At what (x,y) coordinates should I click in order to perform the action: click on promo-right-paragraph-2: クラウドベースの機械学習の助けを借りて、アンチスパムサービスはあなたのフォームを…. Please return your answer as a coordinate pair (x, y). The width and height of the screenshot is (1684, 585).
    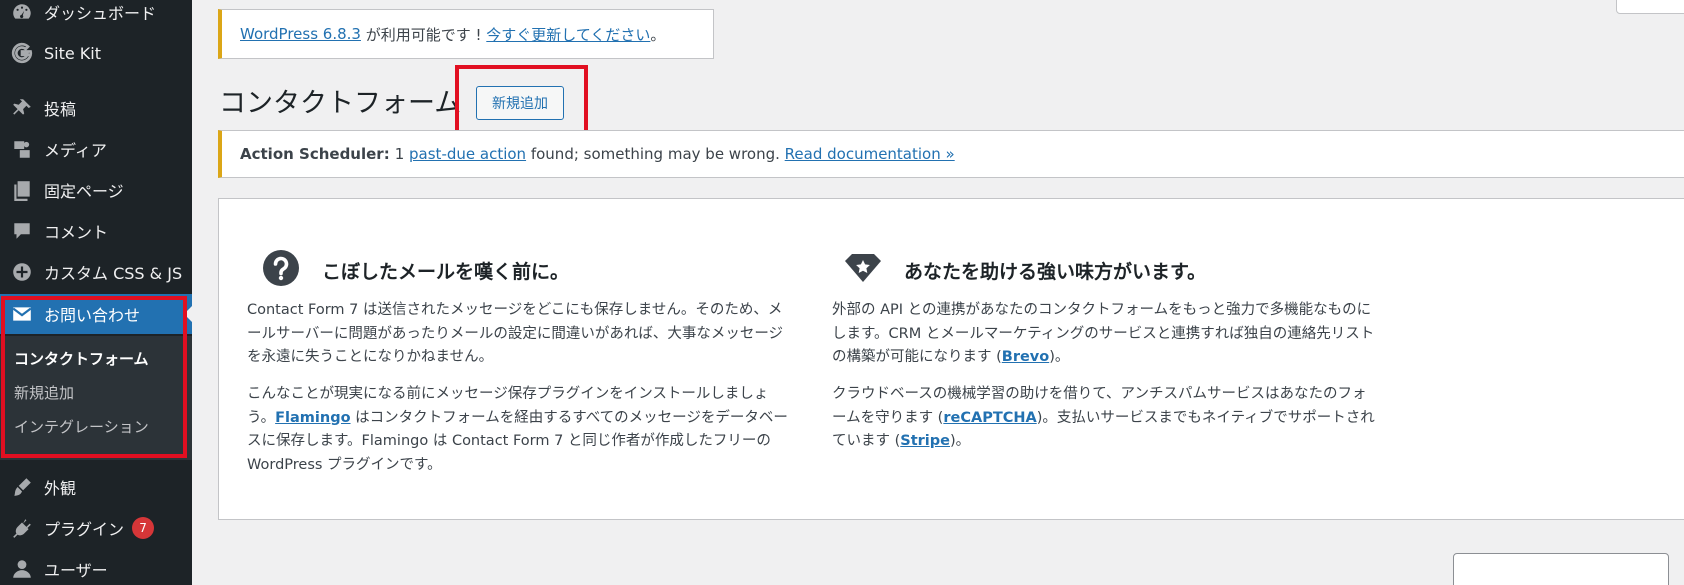
    Looking at the image, I should click on (1104, 418).